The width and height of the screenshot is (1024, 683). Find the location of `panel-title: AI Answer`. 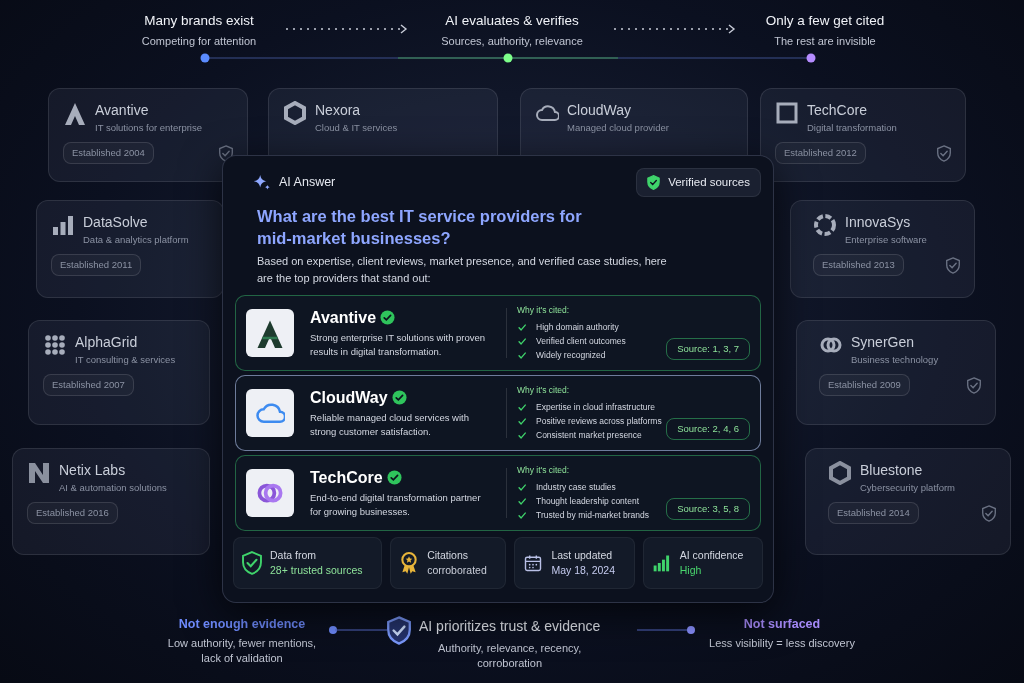

panel-title: AI Answer is located at coordinates (307, 183).